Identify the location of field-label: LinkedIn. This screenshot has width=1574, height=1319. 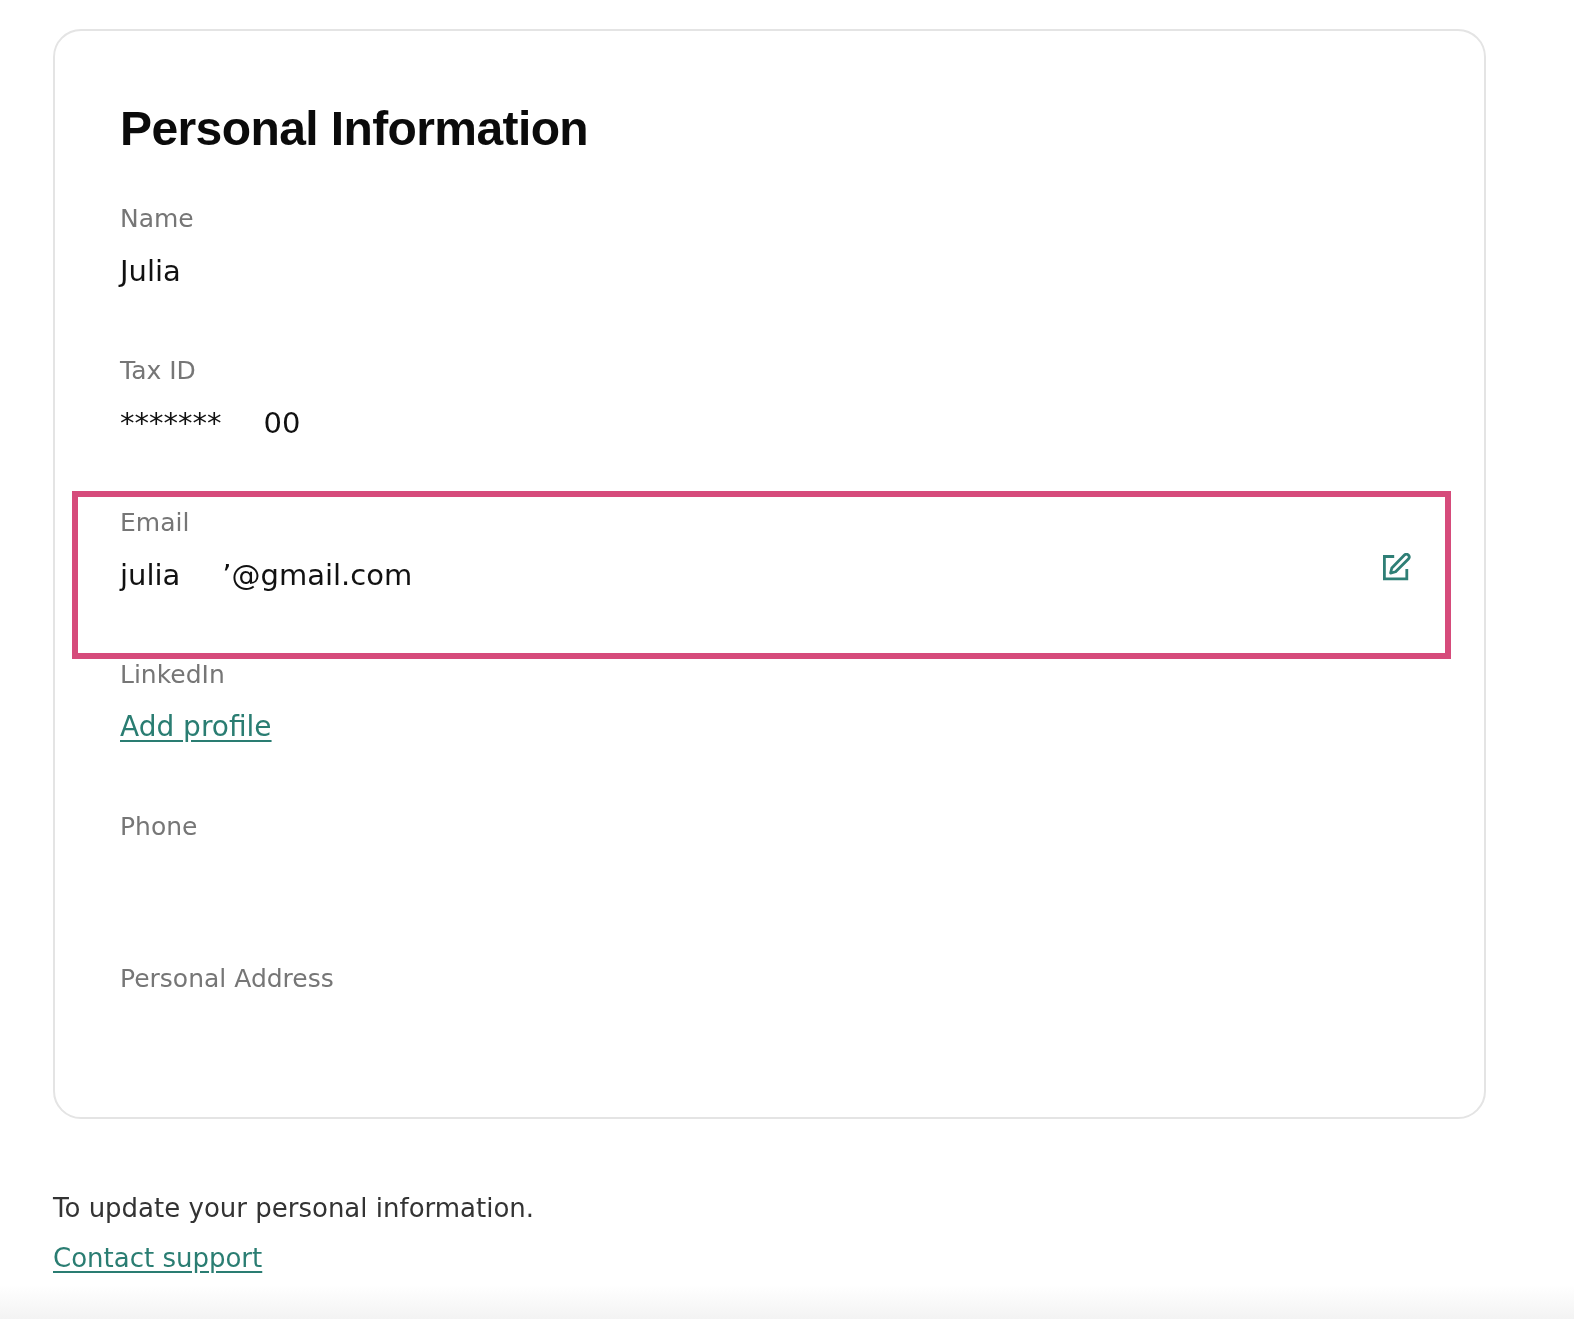
(172, 675).